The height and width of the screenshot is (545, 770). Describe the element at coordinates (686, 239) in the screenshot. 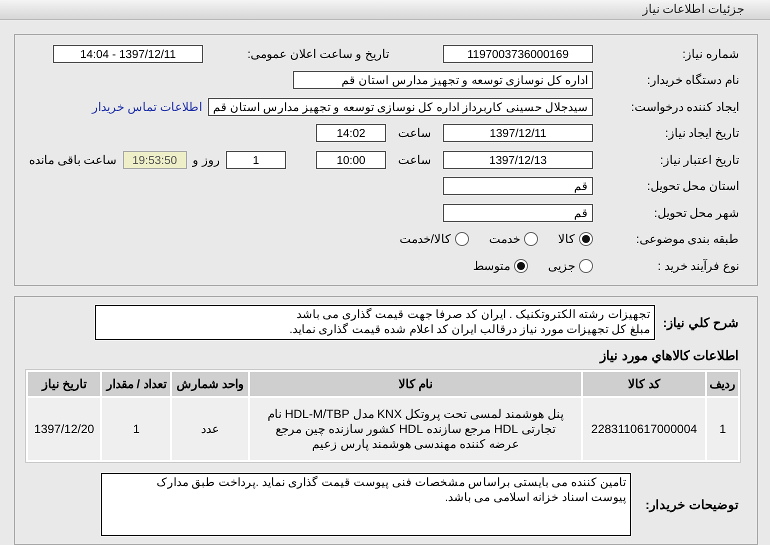

I see `field-label: طبقه بندی موضوعی:` at that location.